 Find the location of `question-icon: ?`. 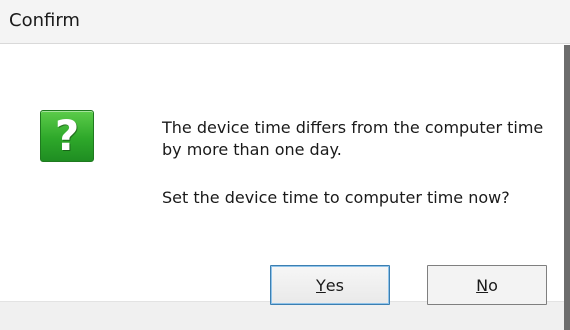

question-icon: ? is located at coordinates (67, 136).